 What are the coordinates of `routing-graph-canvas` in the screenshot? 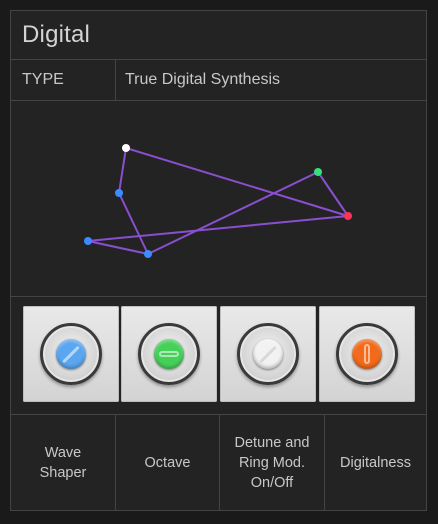 It's located at (218, 201).